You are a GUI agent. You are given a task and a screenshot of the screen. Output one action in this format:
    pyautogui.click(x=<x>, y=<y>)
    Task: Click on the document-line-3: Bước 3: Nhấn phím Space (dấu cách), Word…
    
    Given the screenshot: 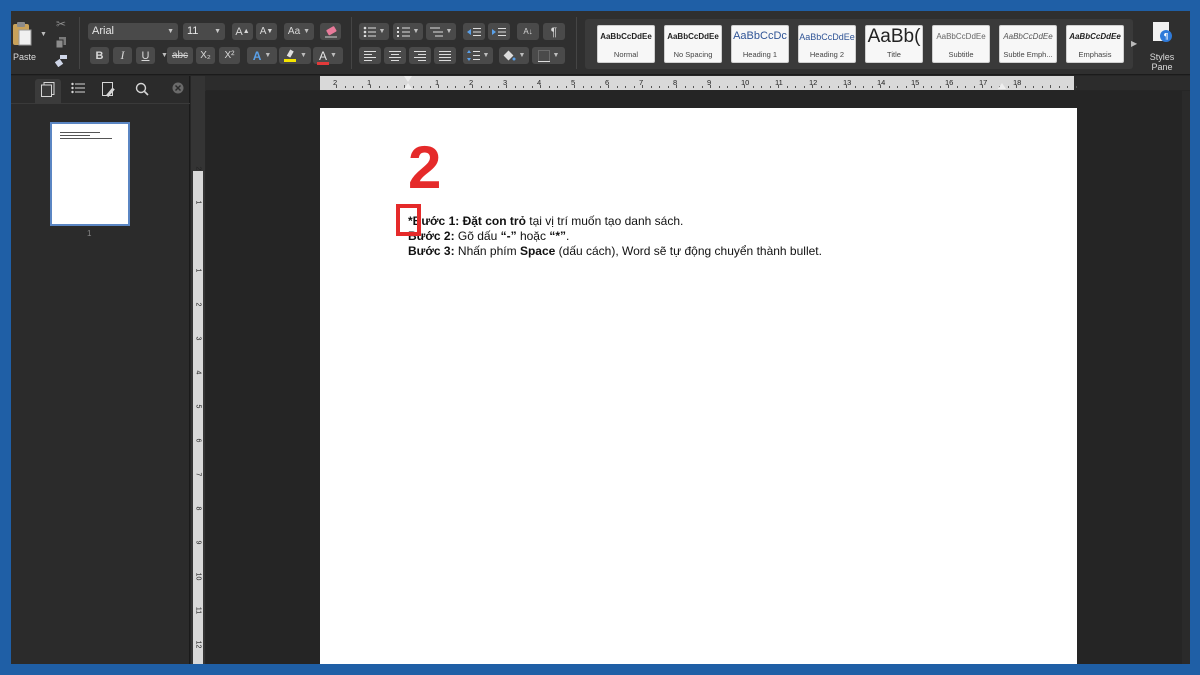 What is the action you would take?
    pyautogui.click(x=615, y=251)
    